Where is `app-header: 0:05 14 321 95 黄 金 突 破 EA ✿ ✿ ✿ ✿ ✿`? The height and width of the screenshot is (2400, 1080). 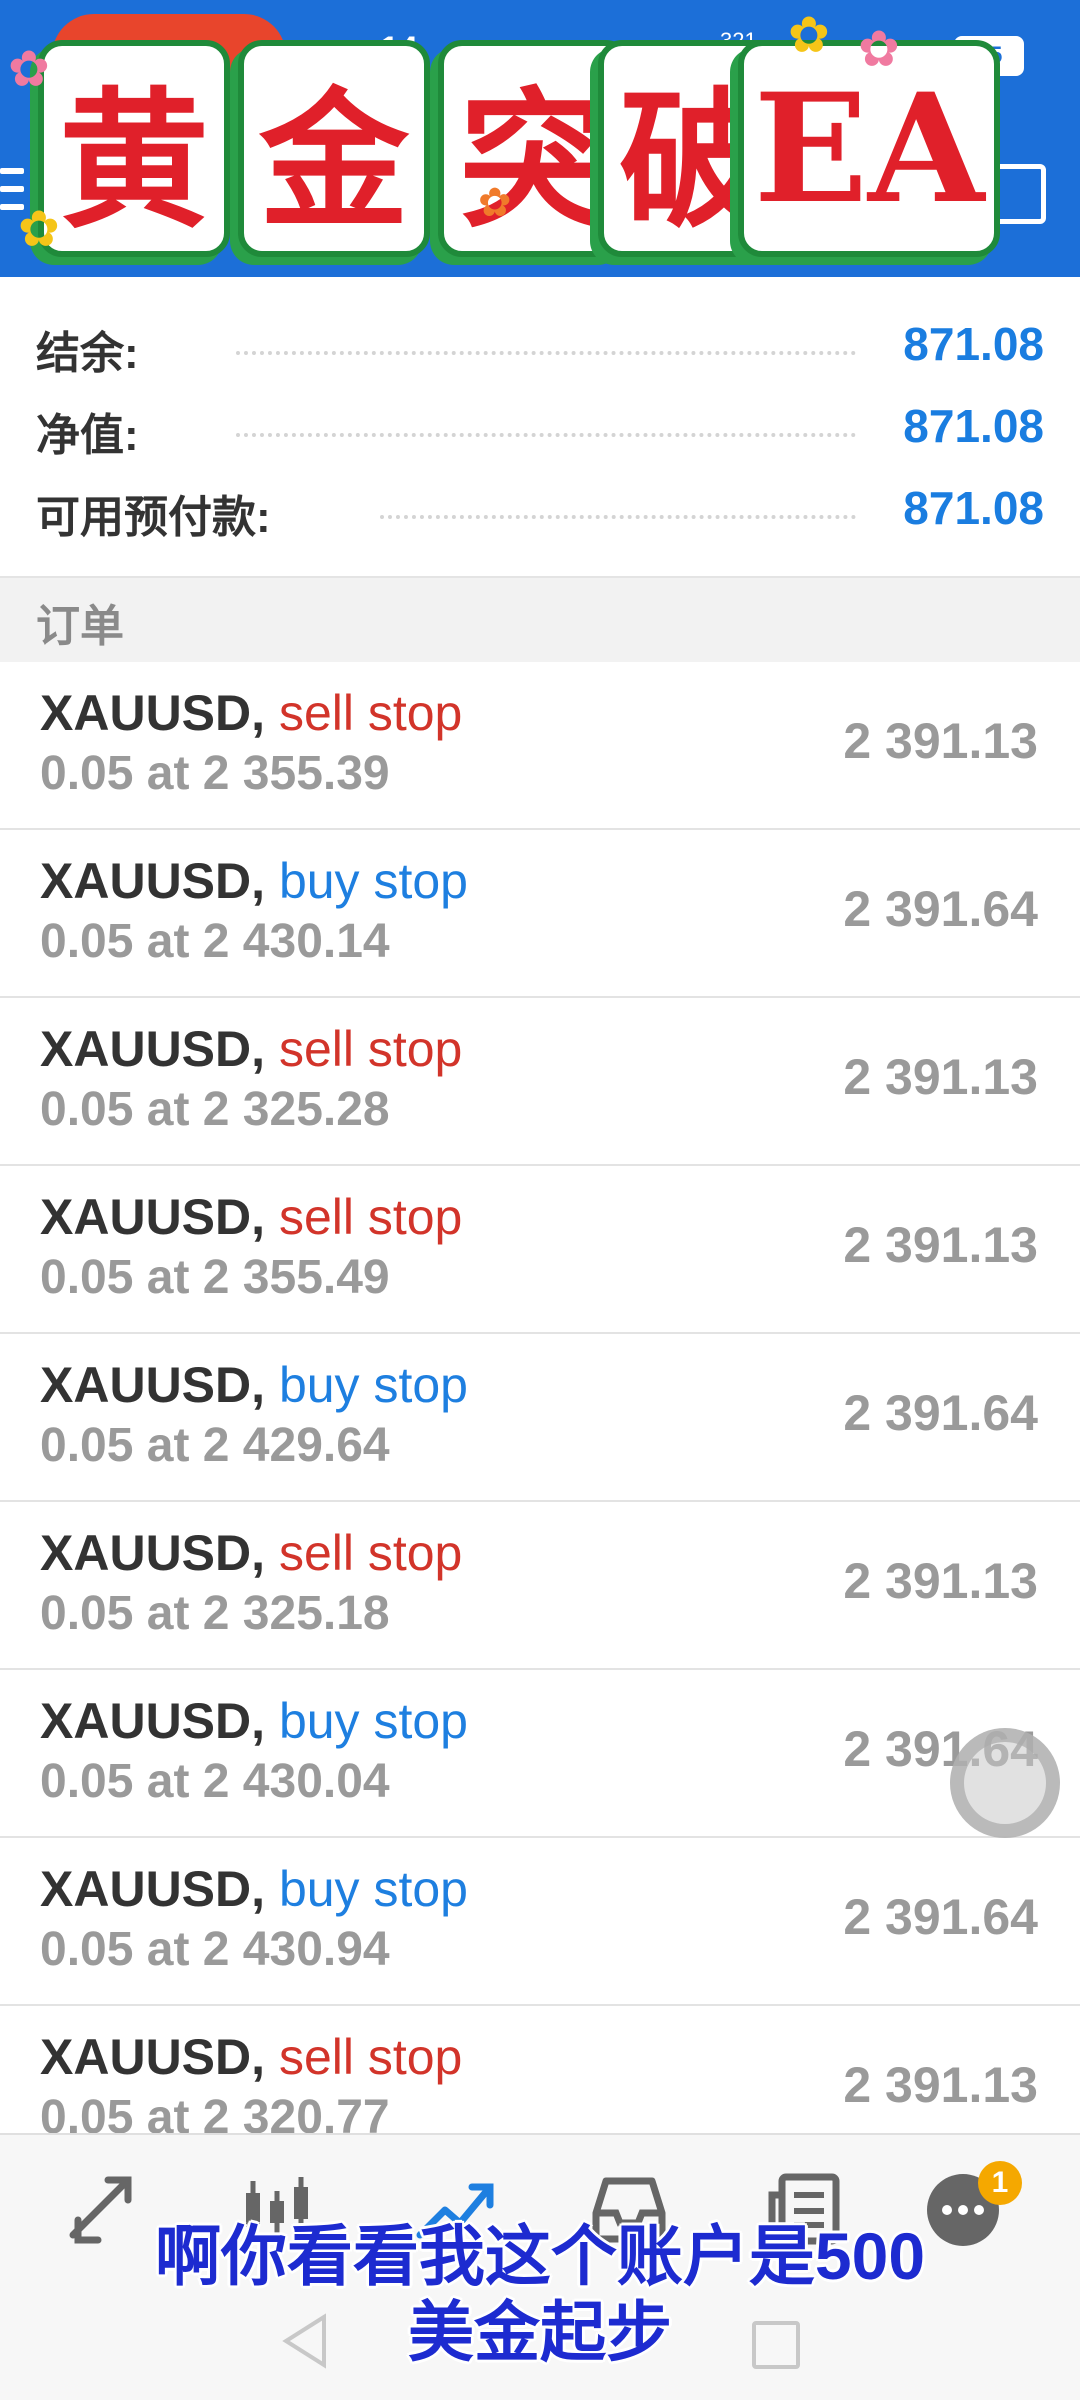
app-header: 0:05 14 321 95 黄 金 突 破 EA ✿ ✿ ✿ ✿ ✿ is located at coordinates (540, 138).